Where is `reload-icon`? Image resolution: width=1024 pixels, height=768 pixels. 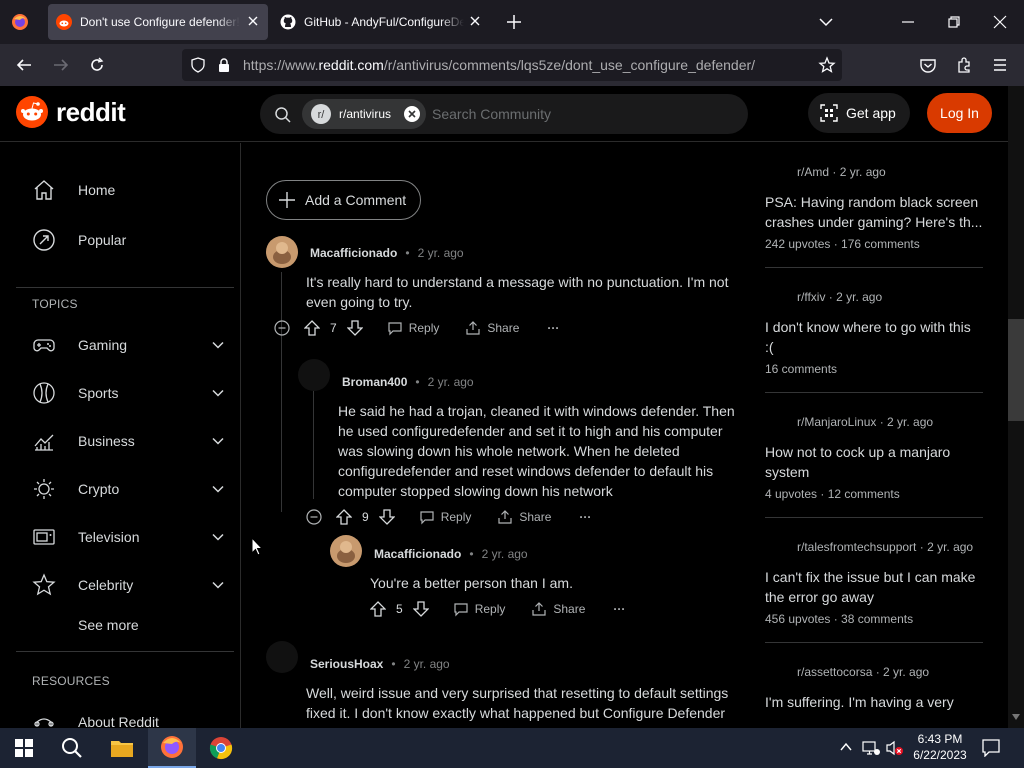 reload-icon is located at coordinates (97, 65).